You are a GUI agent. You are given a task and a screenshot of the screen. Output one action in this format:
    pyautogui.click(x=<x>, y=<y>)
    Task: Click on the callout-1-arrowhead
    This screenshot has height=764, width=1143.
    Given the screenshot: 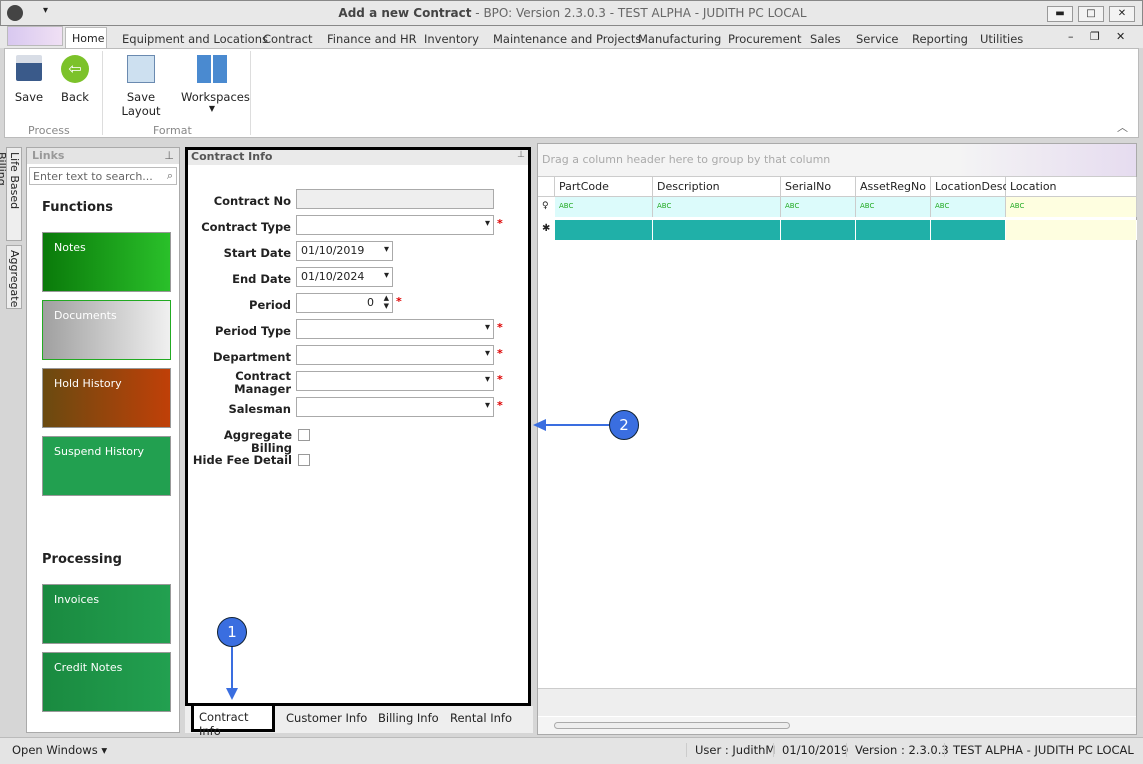 What is the action you would take?
    pyautogui.click(x=232, y=694)
    